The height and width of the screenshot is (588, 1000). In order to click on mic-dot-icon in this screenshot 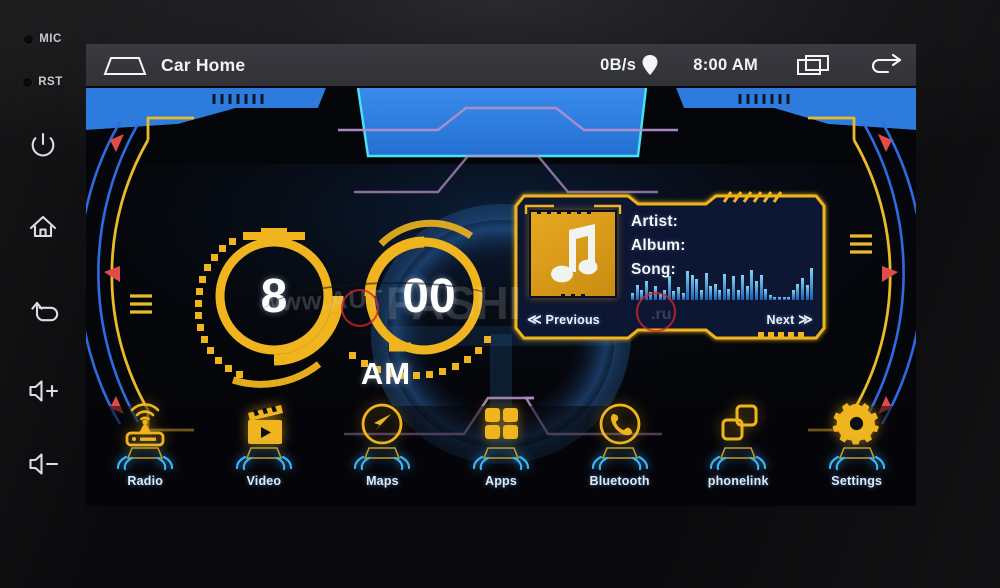, I will do `click(29, 39)`.